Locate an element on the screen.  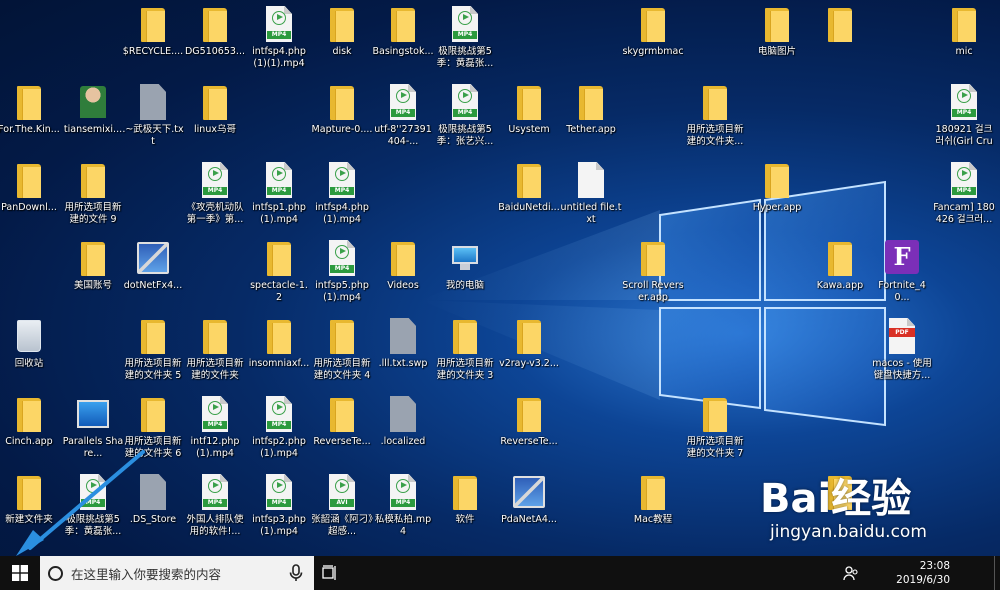
desktop-icon: 用所选项目新建的文件夹 3 is located at coordinates (465, 354).